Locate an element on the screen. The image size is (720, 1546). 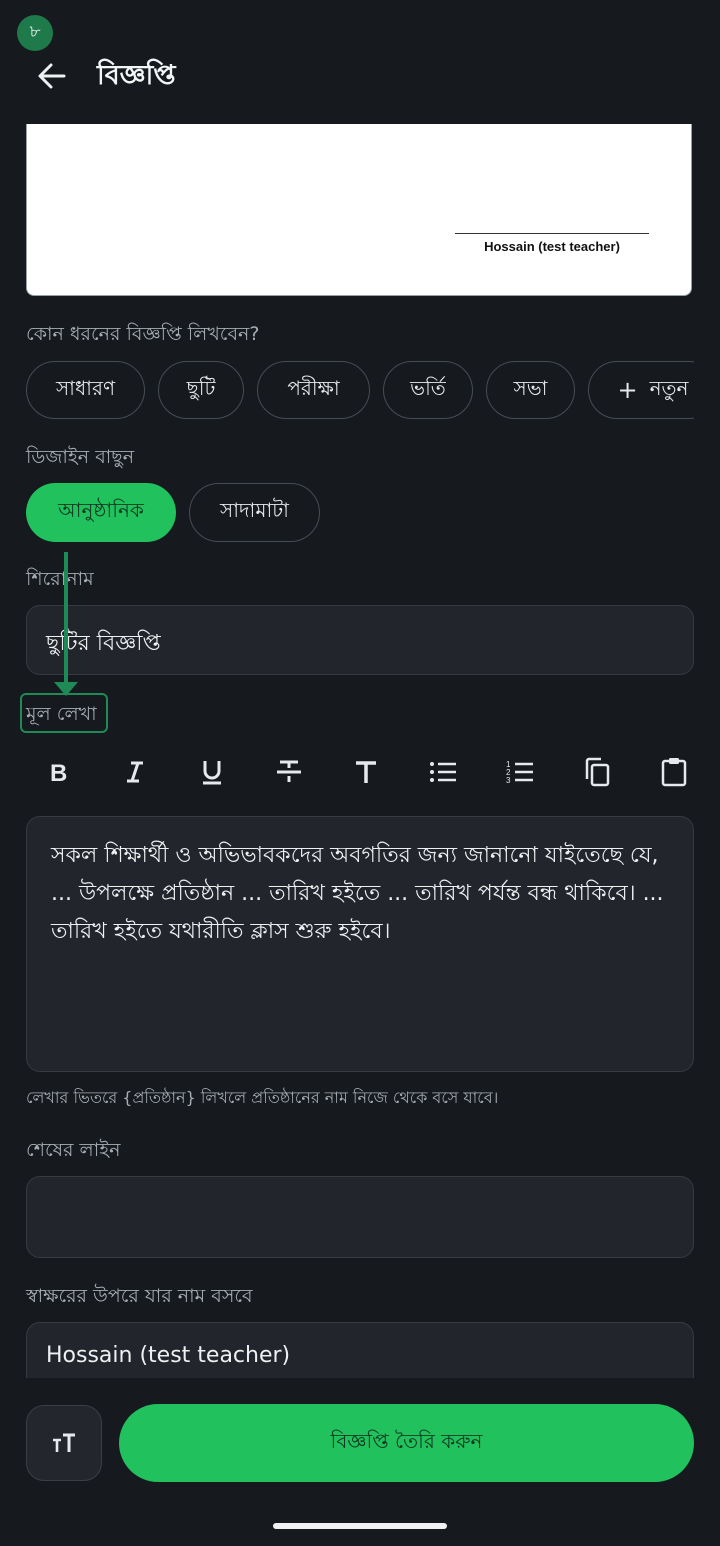
text-icon is located at coordinates (366, 772).